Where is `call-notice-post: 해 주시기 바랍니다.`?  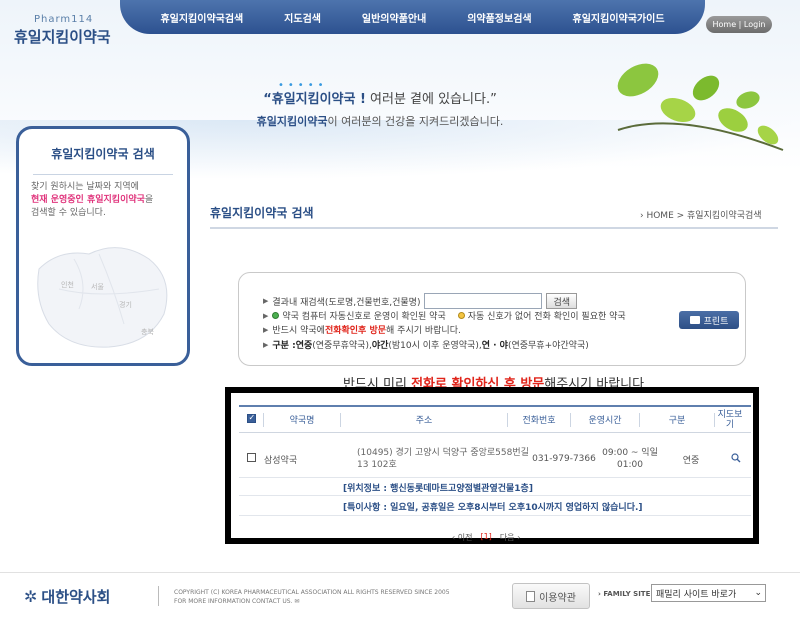
call-notice-post: 해 주시기 바랍니다. is located at coordinates (423, 331).